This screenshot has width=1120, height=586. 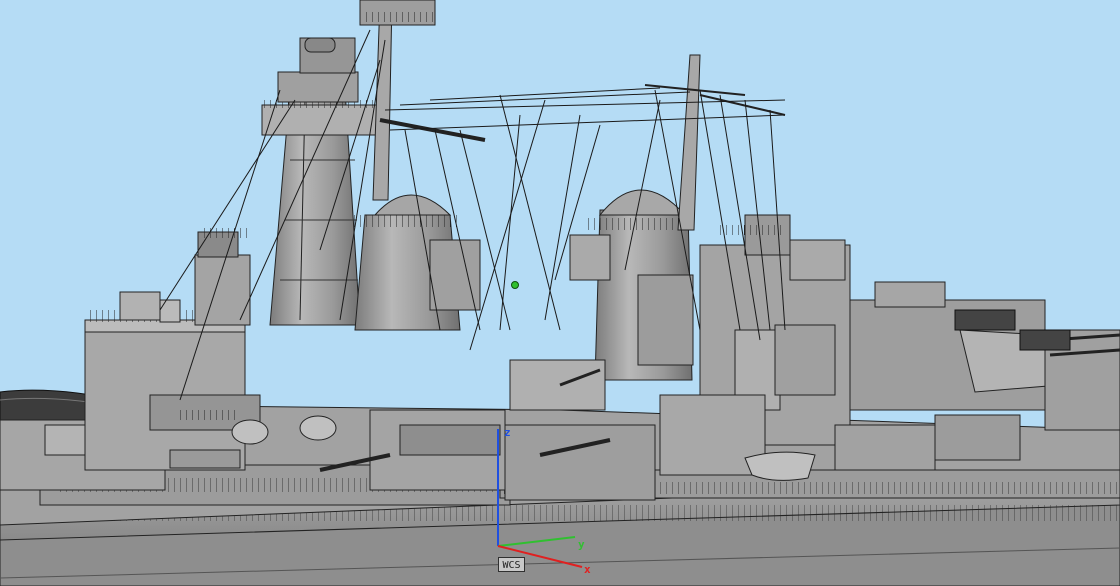 What do you see at coordinates (540, 498) in the screenshot?
I see `axis-triad` at bounding box center [540, 498].